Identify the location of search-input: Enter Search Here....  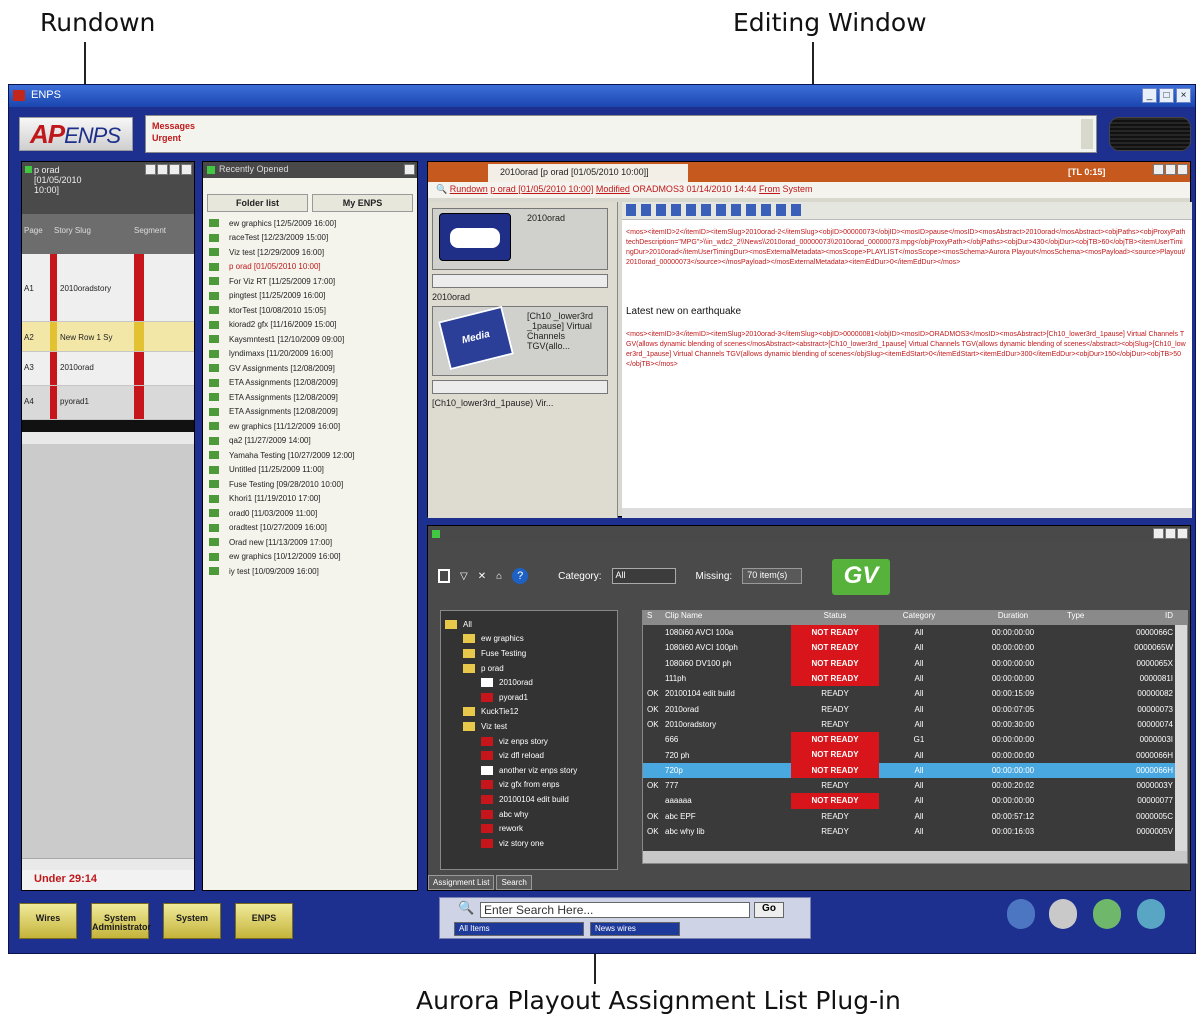
(615, 910).